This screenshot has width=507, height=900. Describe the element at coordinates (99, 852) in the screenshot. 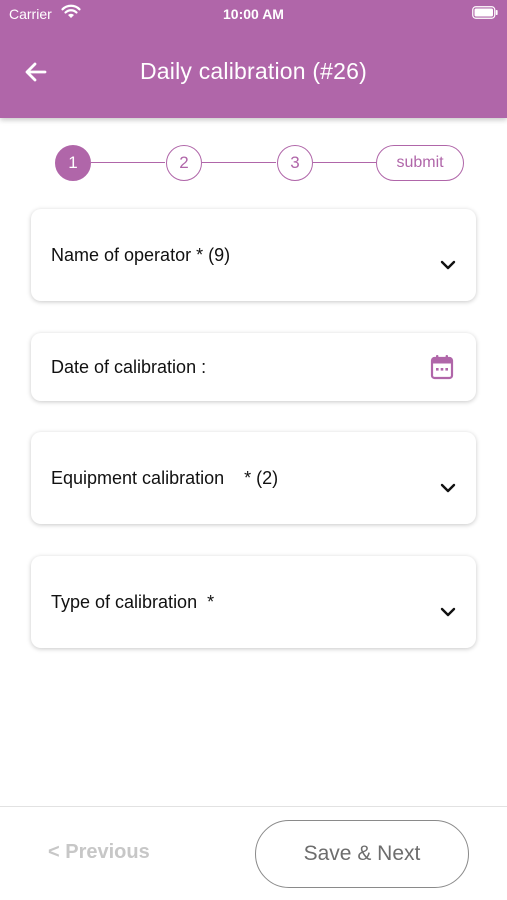

I see `previous-button: < Previous` at that location.